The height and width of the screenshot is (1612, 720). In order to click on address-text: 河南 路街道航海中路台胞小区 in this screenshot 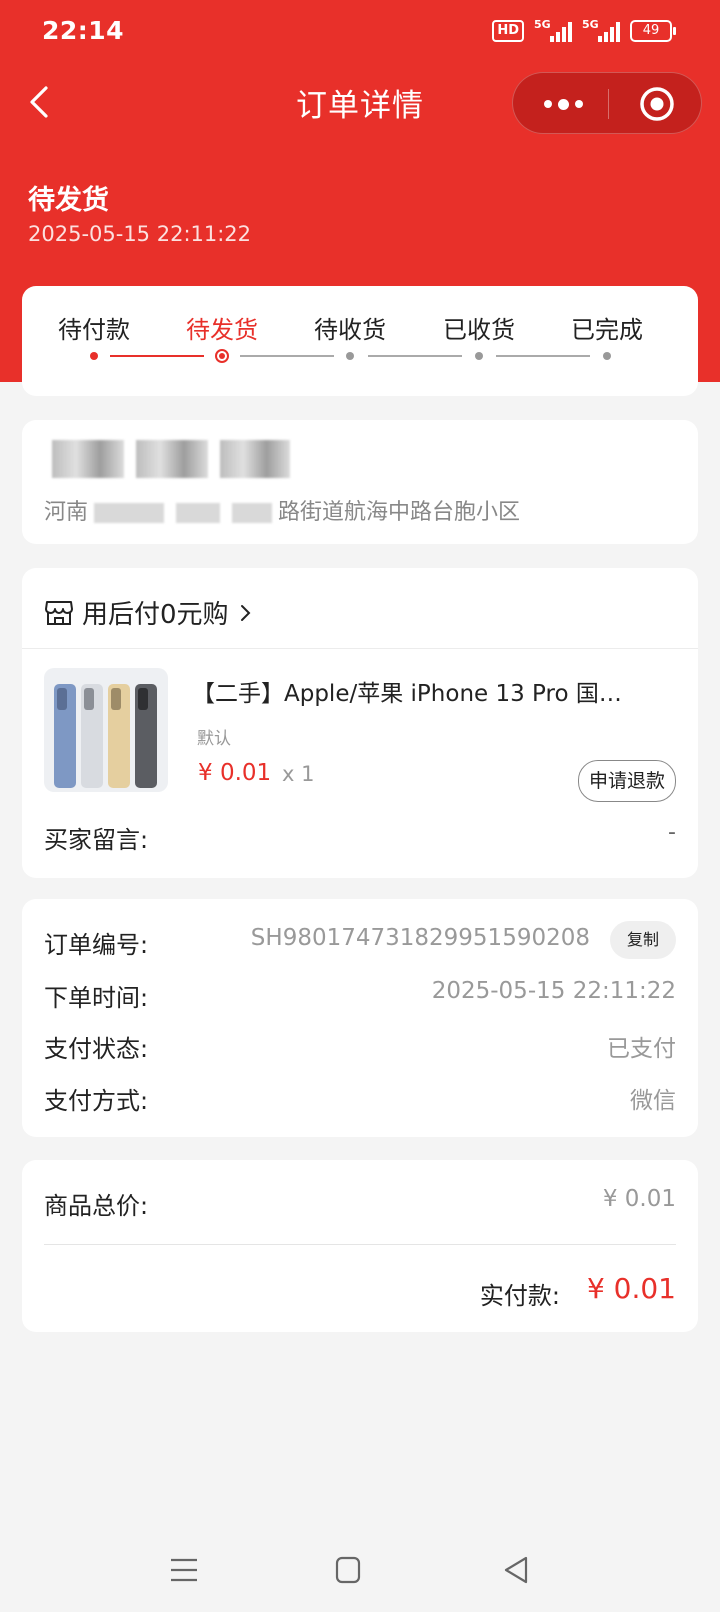, I will do `click(282, 512)`.